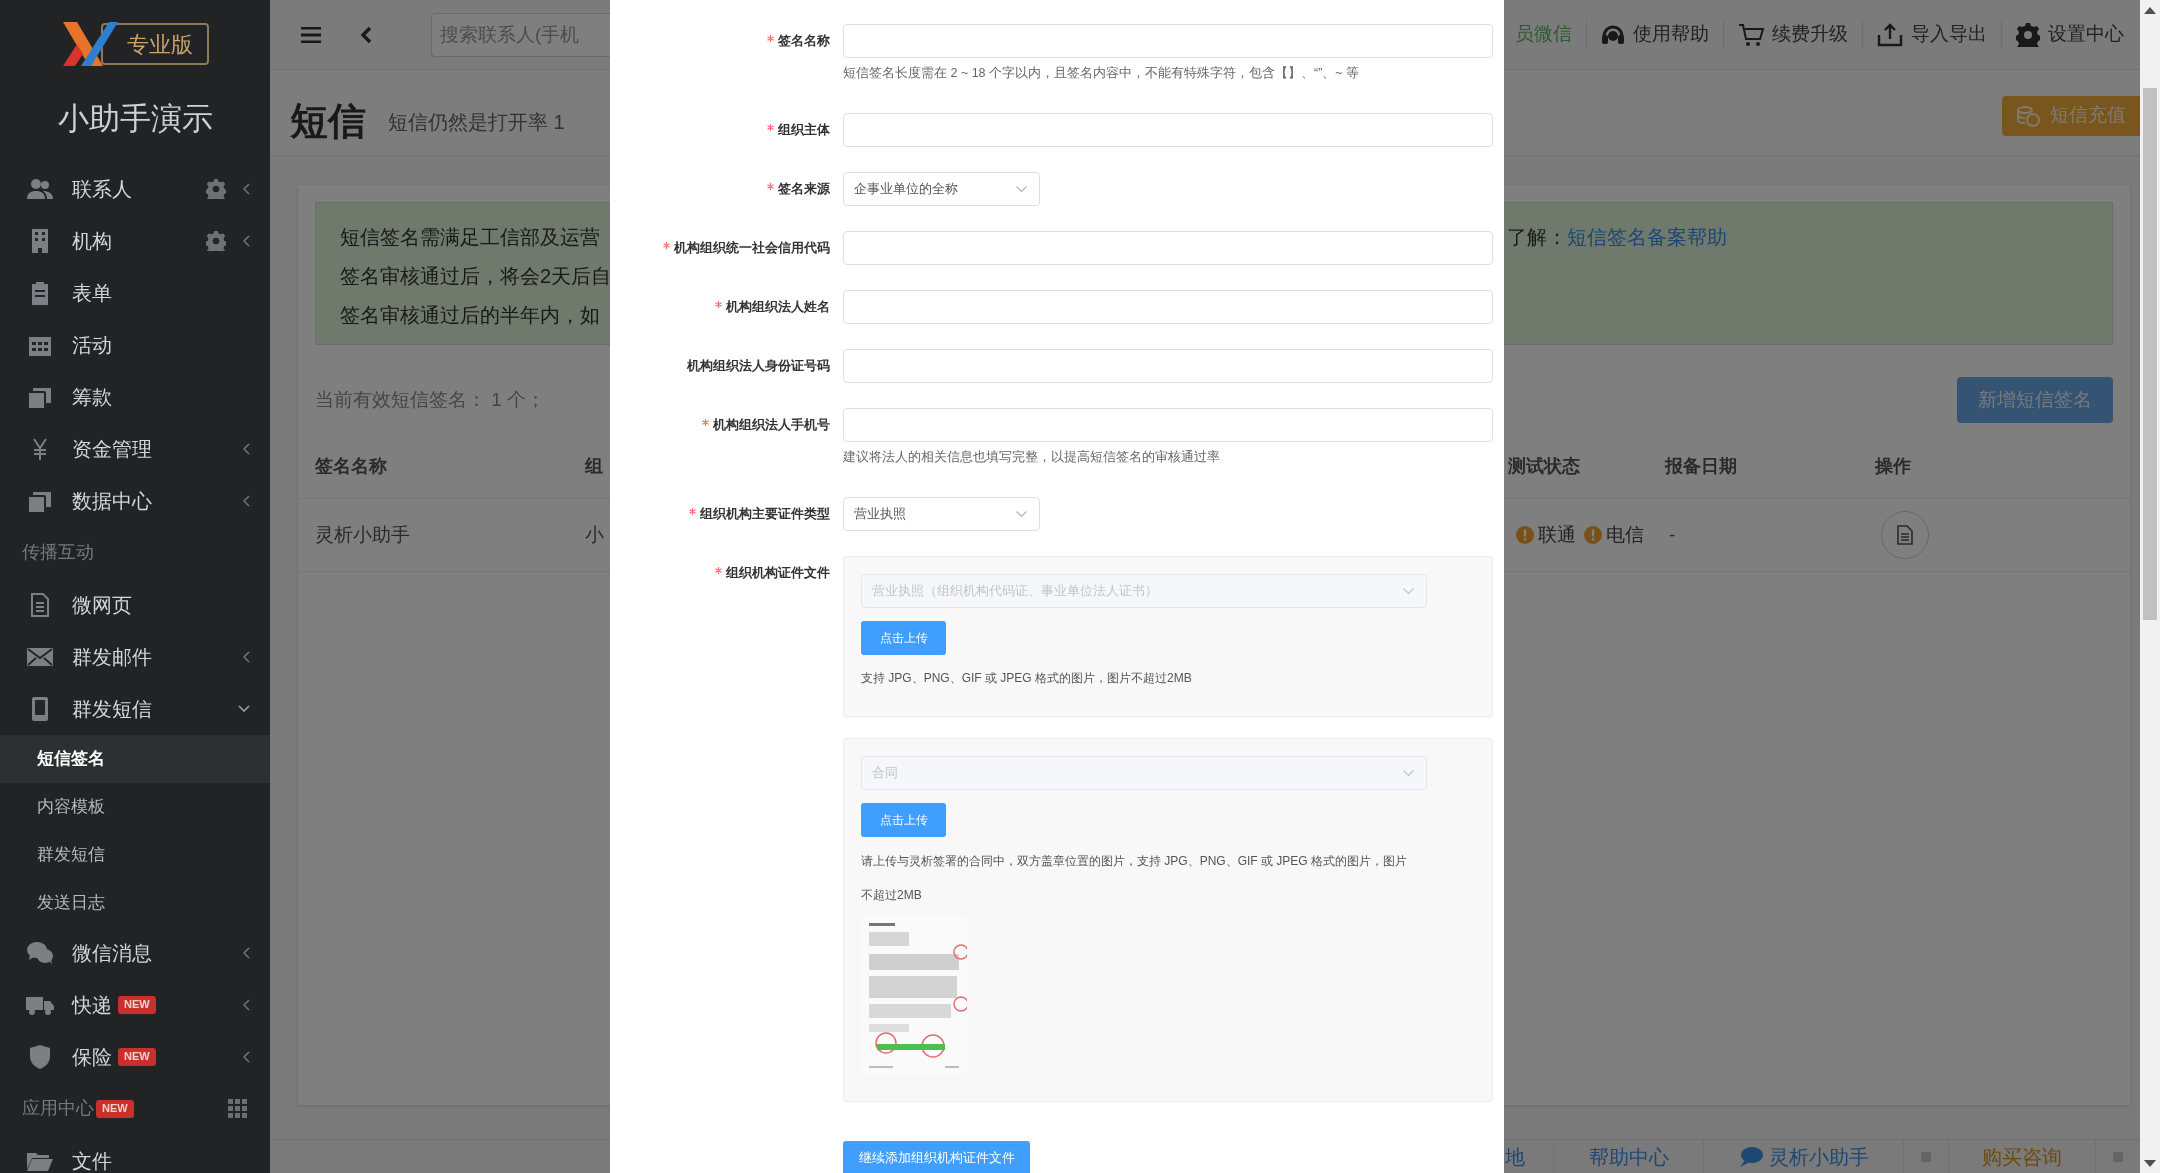 The height and width of the screenshot is (1173, 2160). Describe the element at coordinates (362, 534) in the screenshot. I see `table-cell: 灵析小助手` at that location.